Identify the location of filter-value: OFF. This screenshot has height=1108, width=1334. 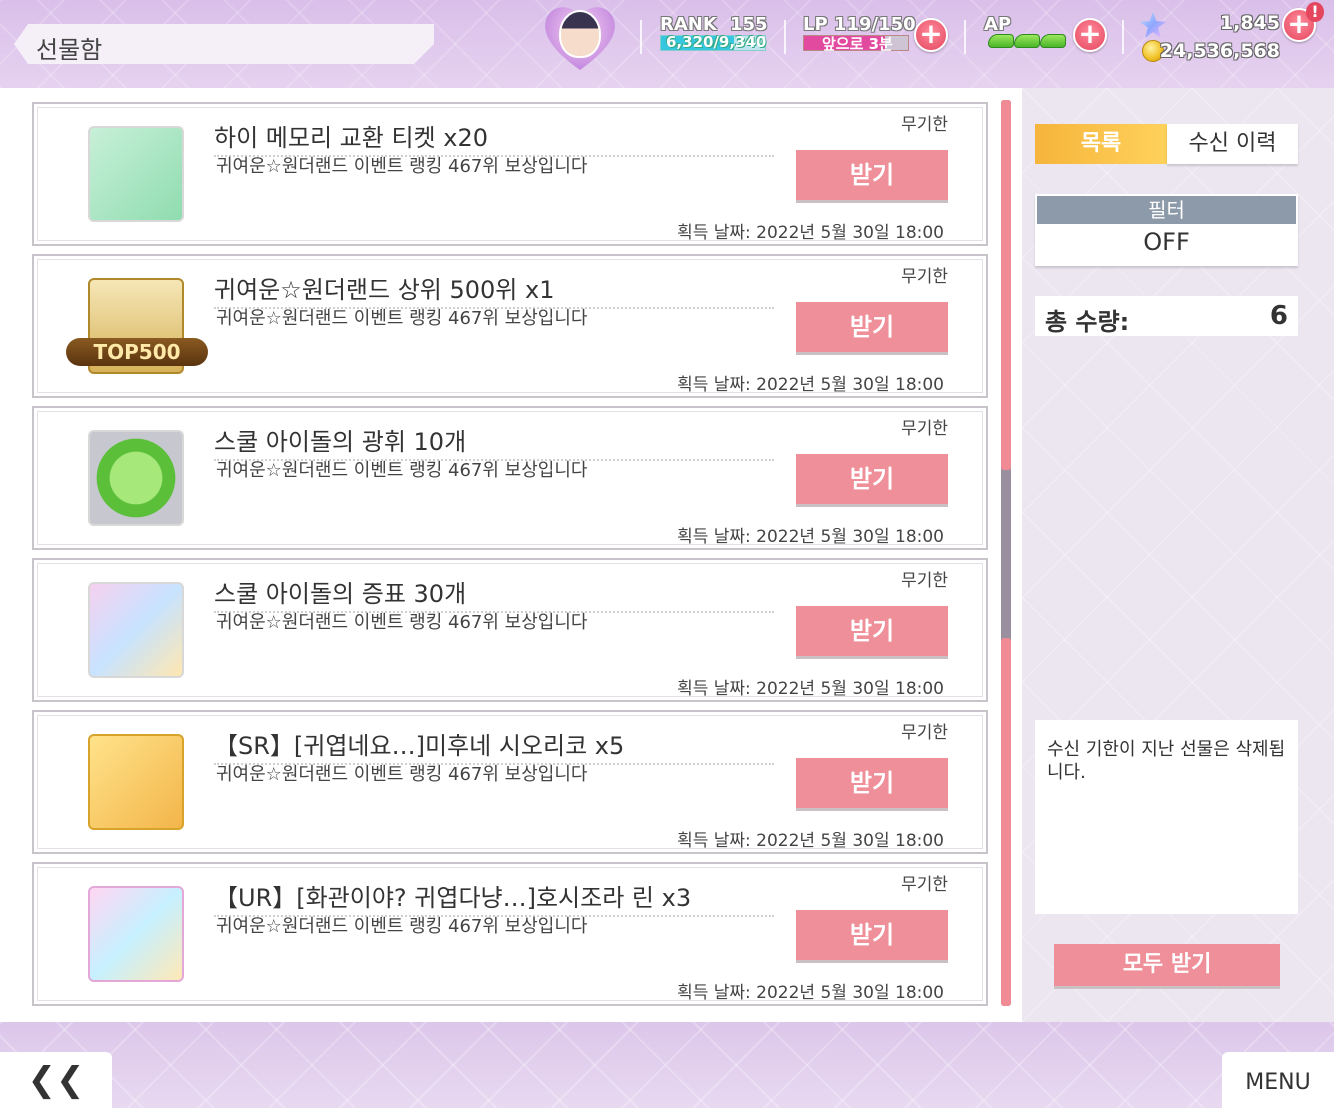
(1166, 242).